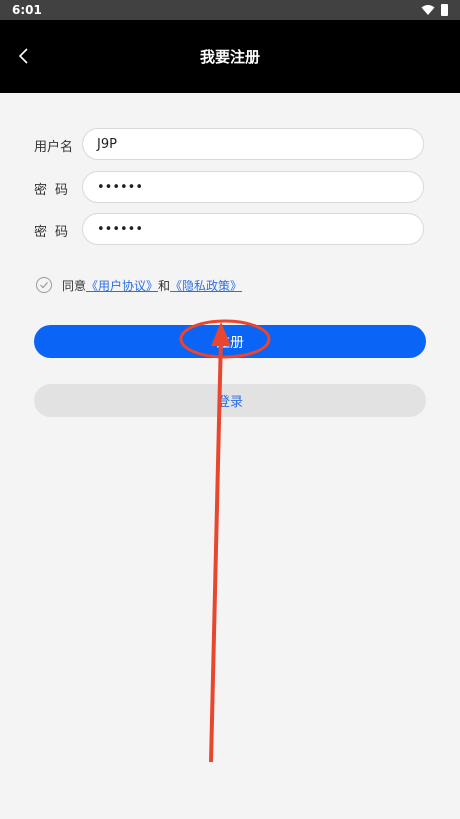 The height and width of the screenshot is (819, 460). What do you see at coordinates (27, 10) in the screenshot?
I see `status-time: 6:01` at bounding box center [27, 10].